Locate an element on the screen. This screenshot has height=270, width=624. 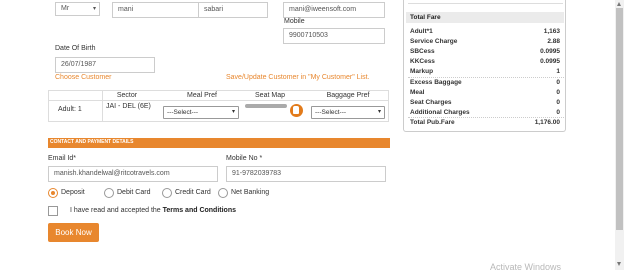
first-name-value: mani is located at coordinates (126, 9).